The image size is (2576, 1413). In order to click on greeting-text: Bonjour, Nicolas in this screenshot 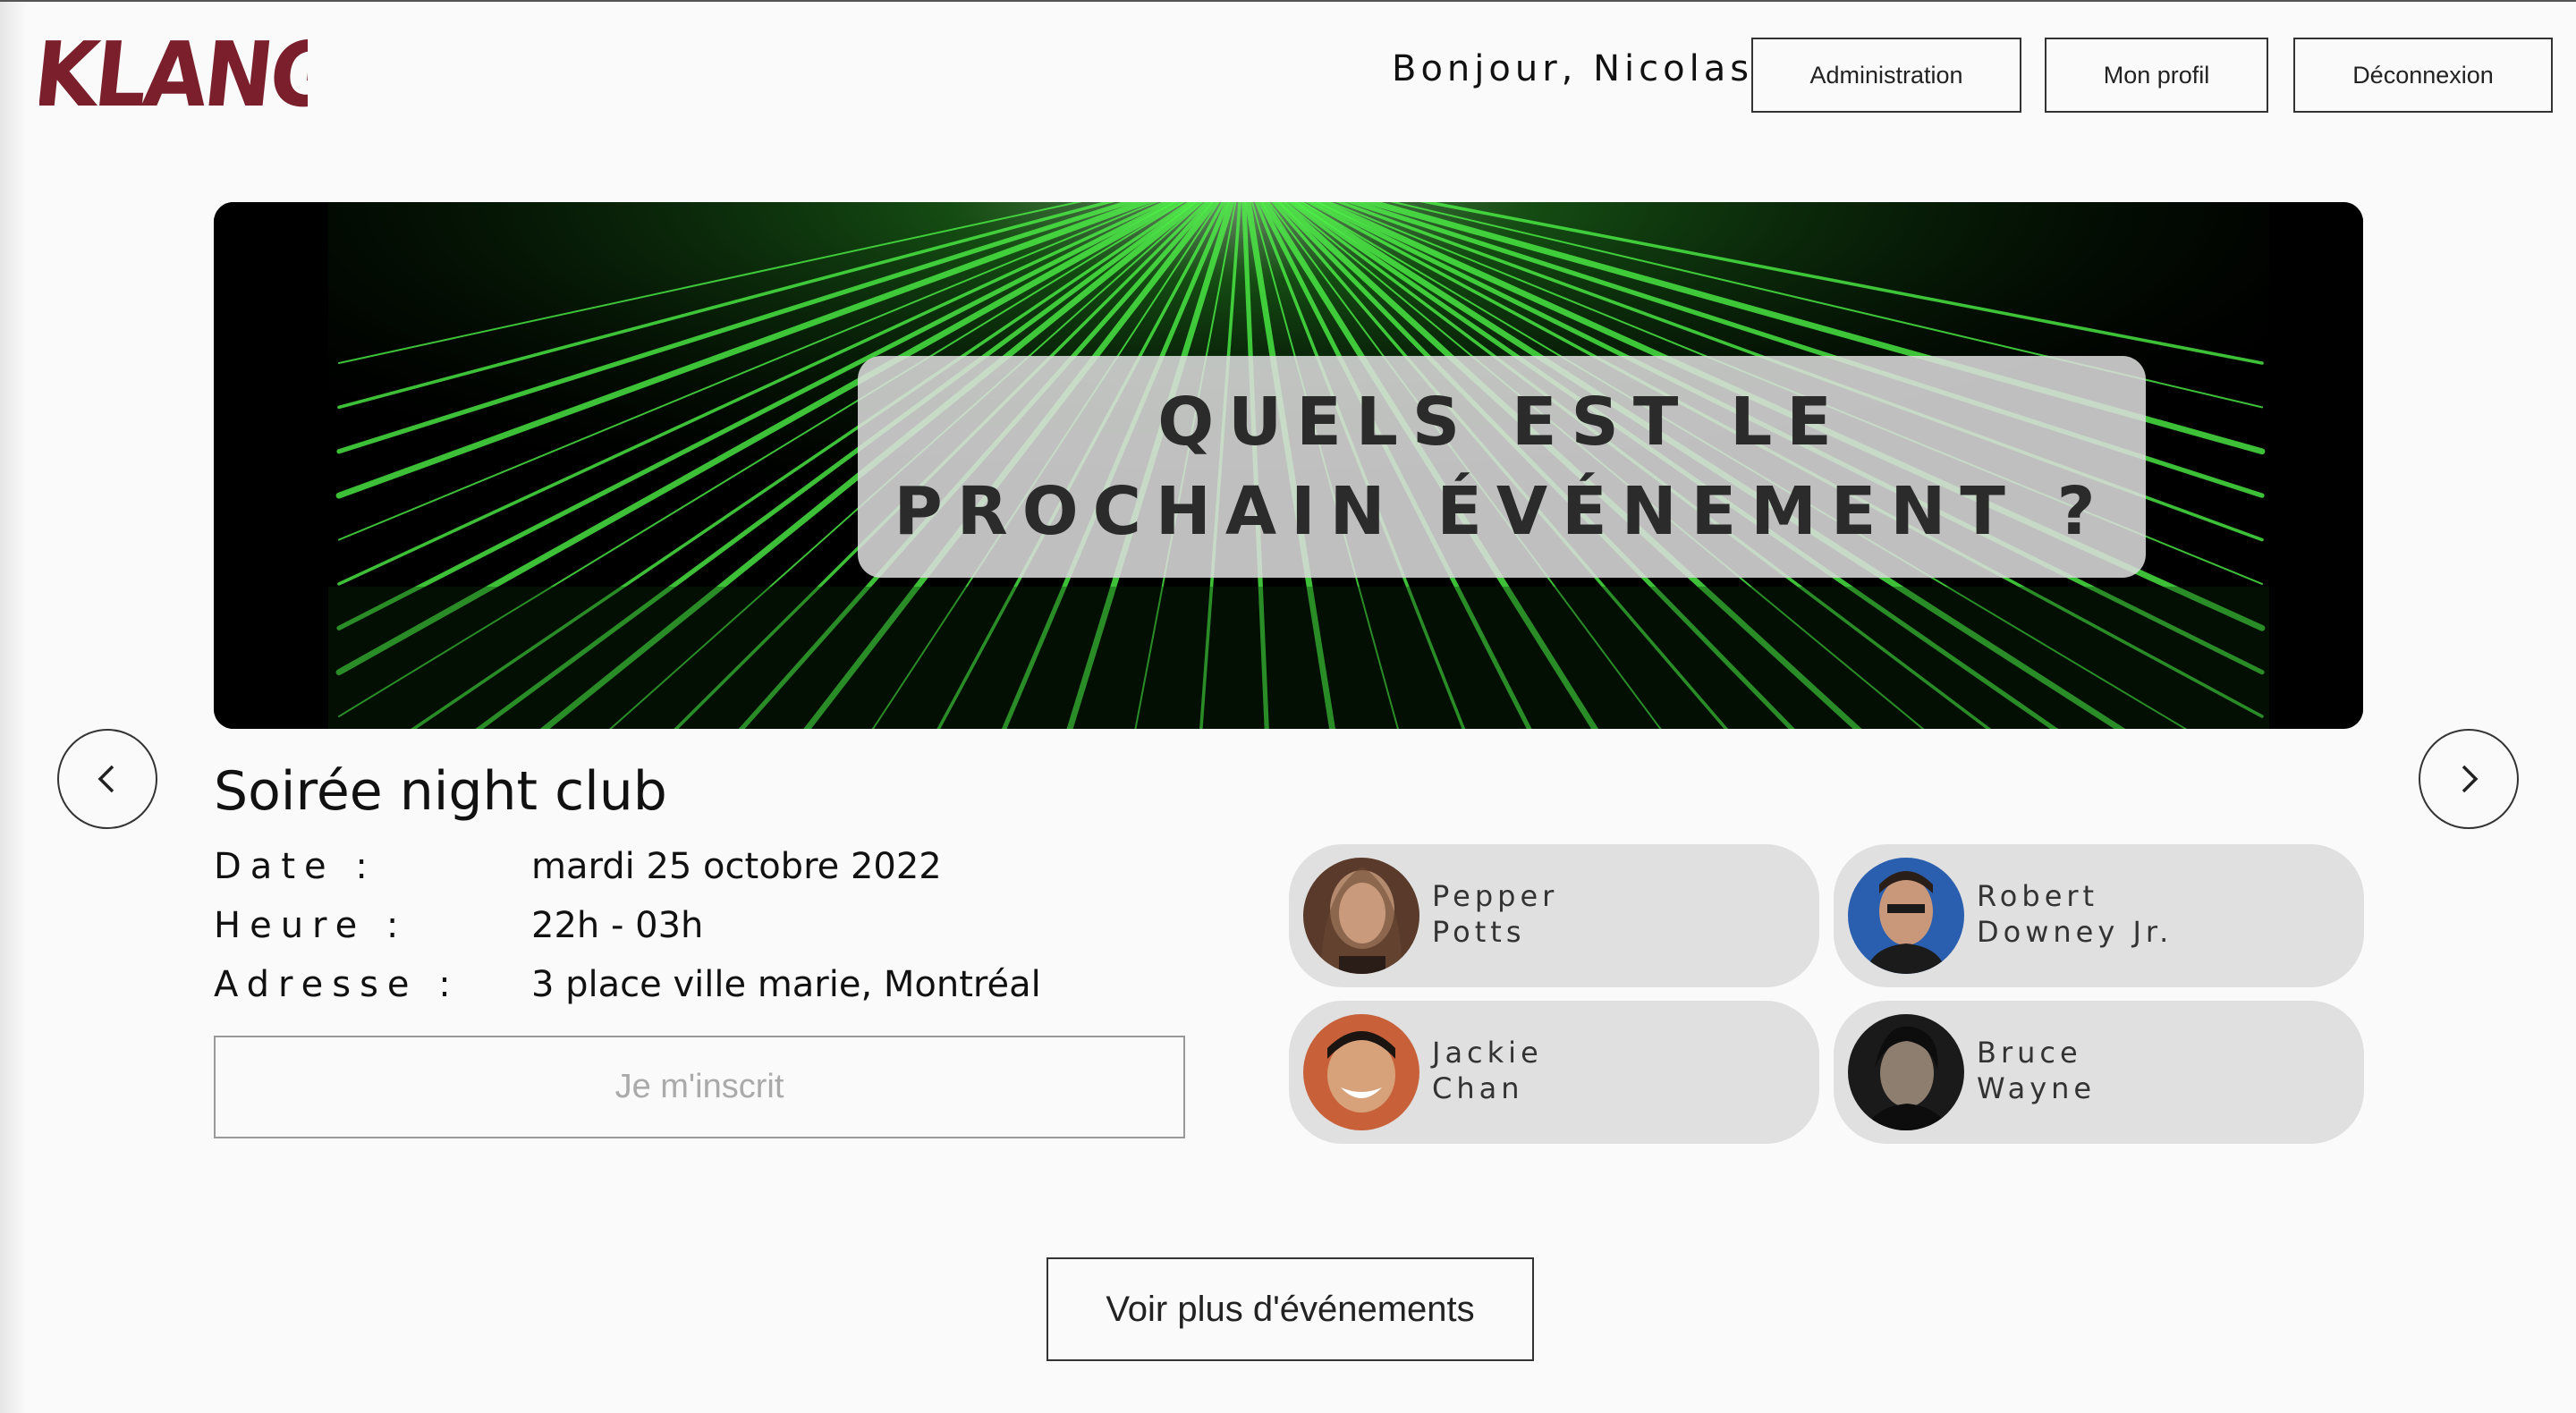, I will do `click(1573, 68)`.